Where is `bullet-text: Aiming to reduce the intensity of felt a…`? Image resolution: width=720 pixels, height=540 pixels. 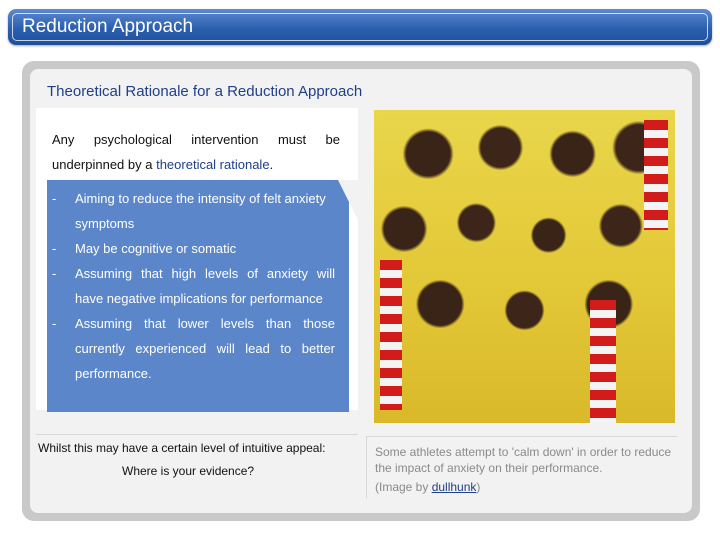
bullet-text: Aiming to reduce the intensity of felt a… is located at coordinates (200, 211).